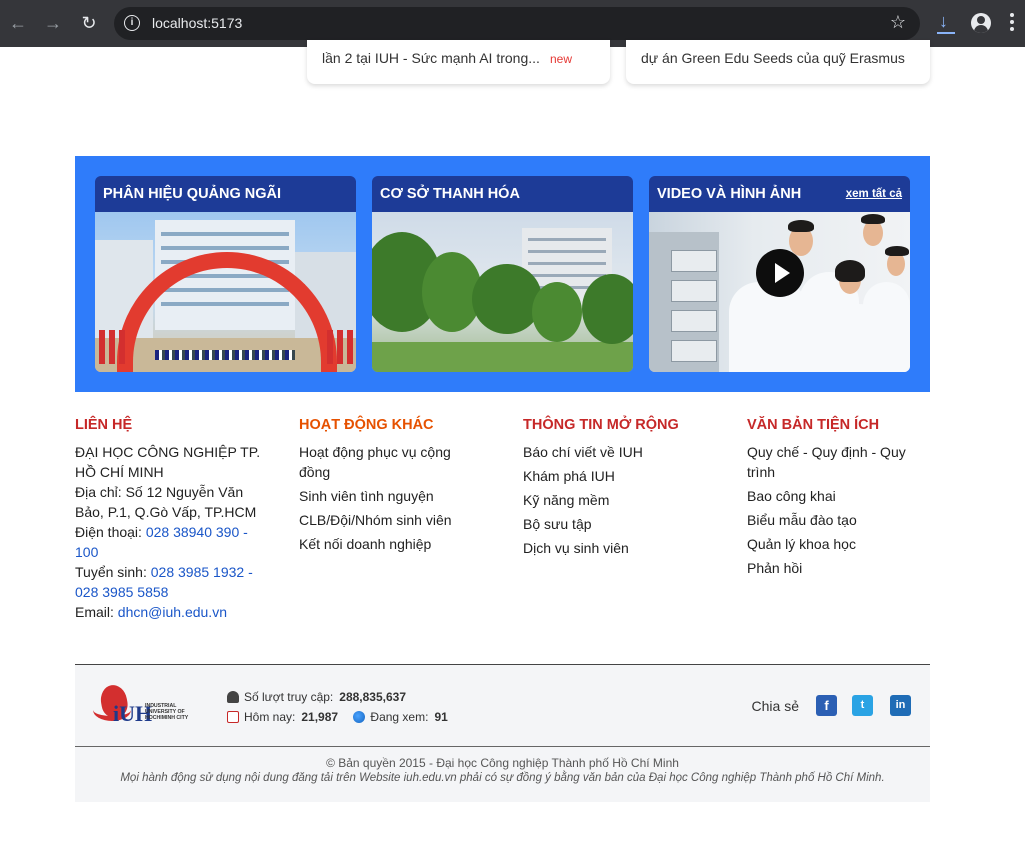 Image resolution: width=1025 pixels, height=860 pixels. I want to click on quang-ngai-photo, so click(225, 292).